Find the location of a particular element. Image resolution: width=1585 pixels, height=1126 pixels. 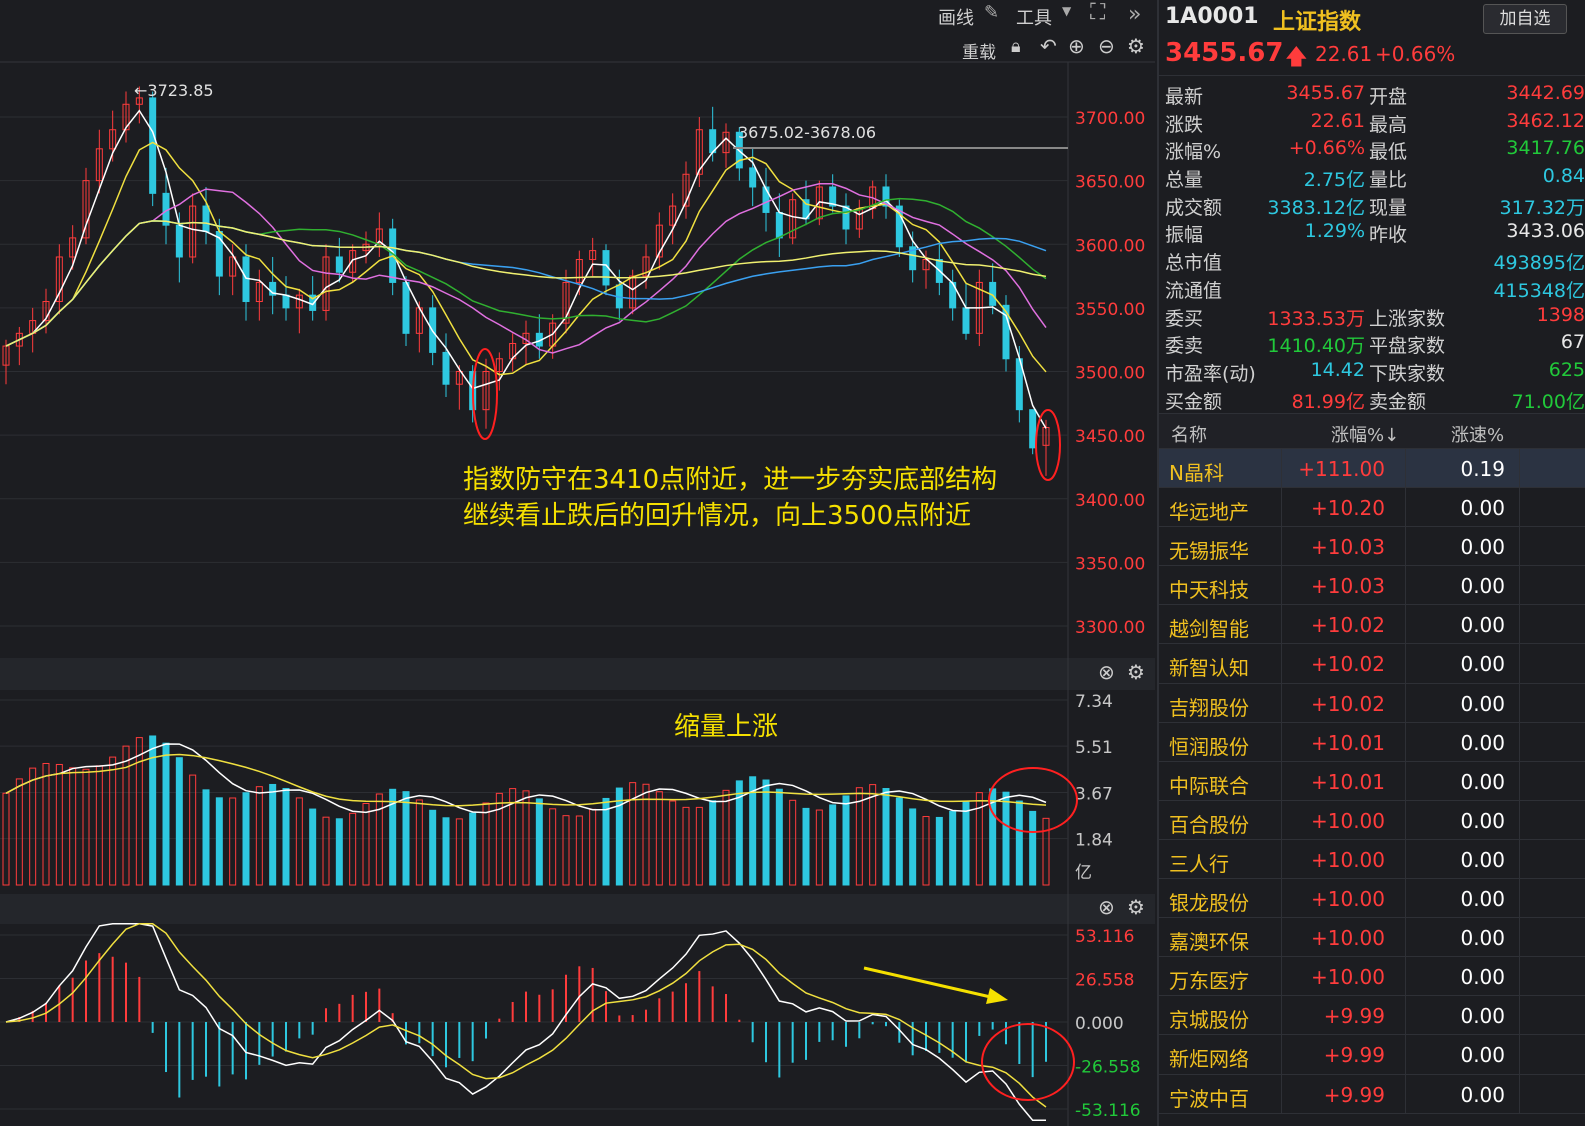

table-row: 嘉澳环保 +10.00 0.00 is located at coordinates (1372, 938).